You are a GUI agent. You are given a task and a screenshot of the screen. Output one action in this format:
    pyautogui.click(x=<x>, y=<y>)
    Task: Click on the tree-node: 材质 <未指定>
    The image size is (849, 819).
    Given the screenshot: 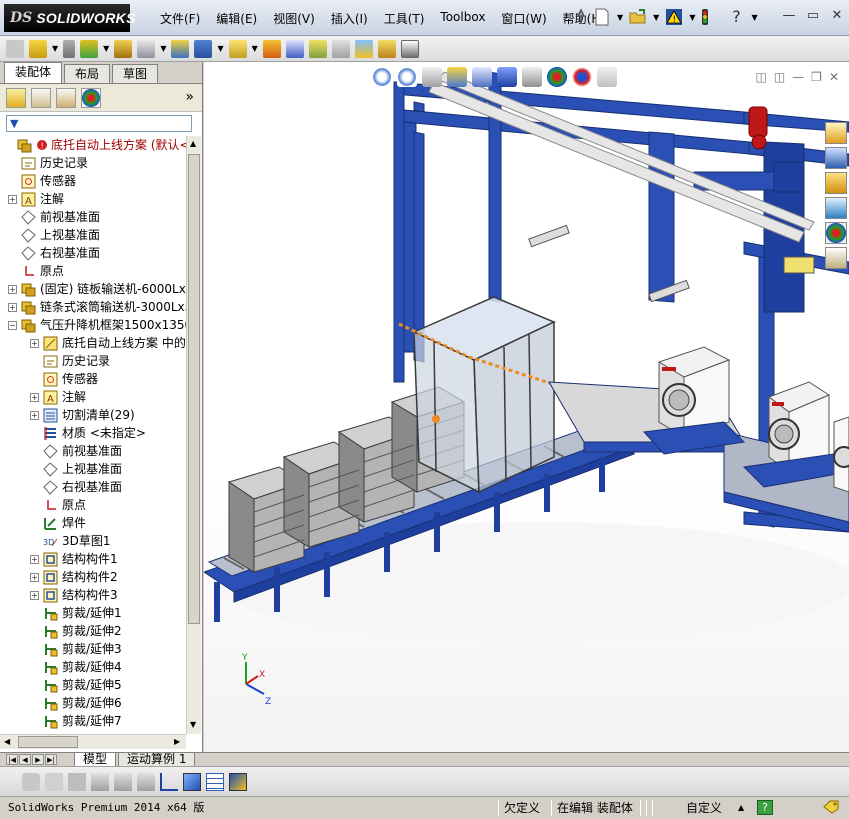 What is the action you would take?
    pyautogui.click(x=88, y=433)
    